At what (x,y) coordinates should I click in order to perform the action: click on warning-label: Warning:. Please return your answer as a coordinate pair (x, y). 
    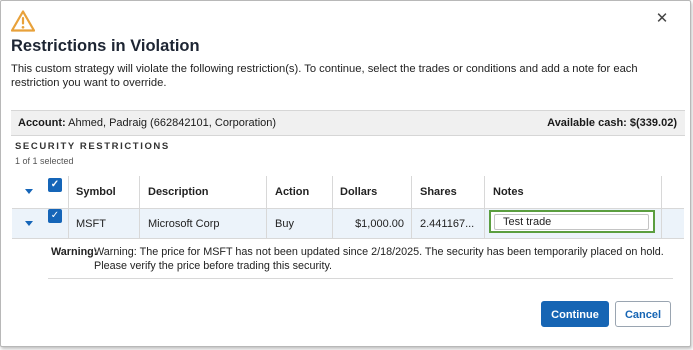
    Looking at the image, I should click on (74, 252).